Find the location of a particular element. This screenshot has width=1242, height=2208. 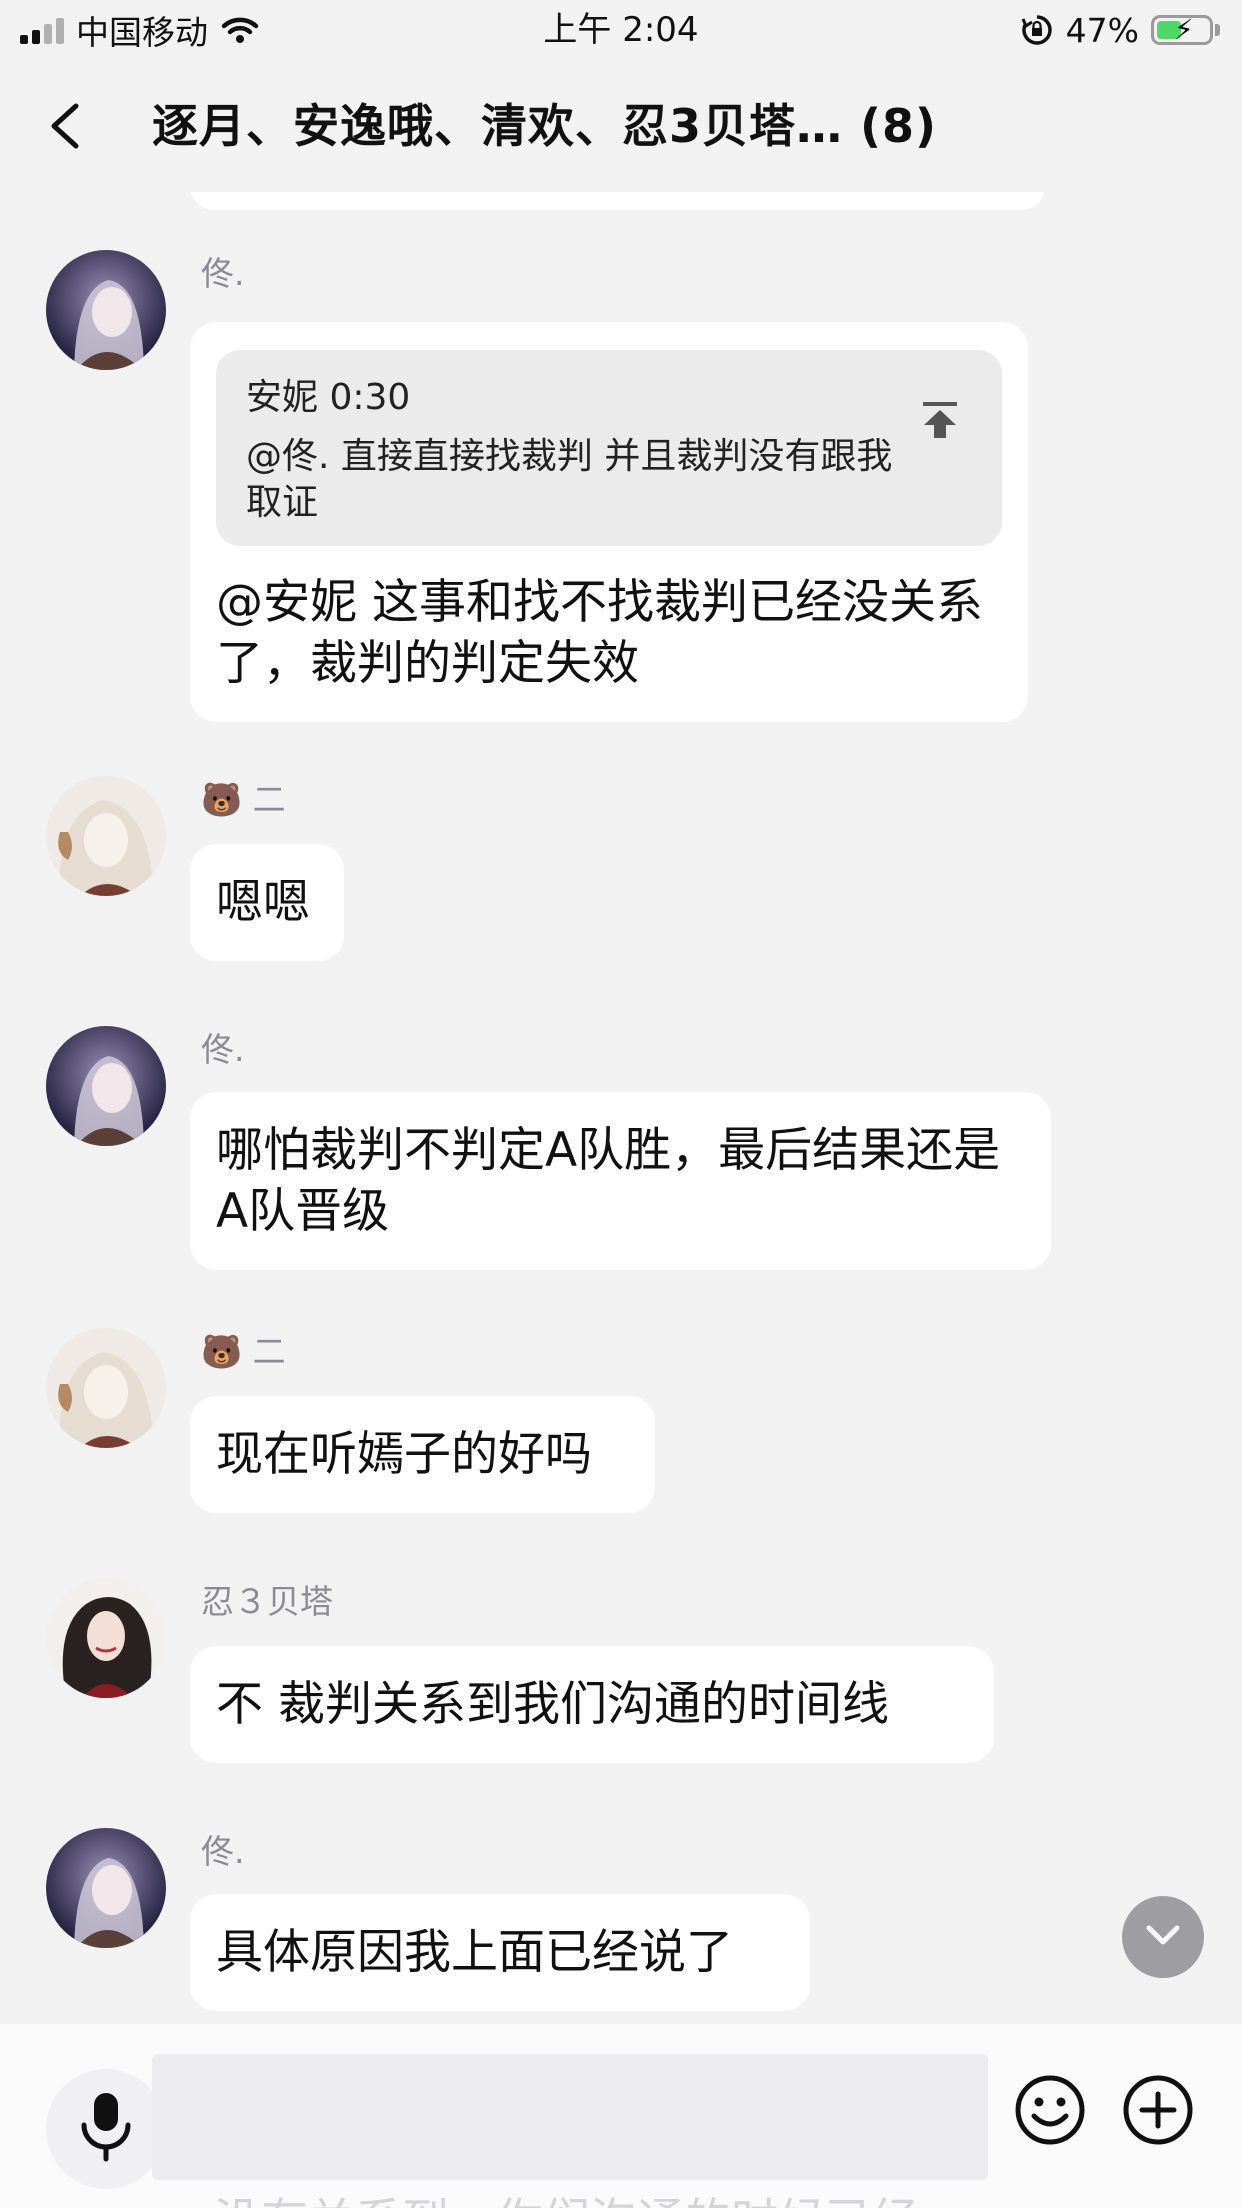

message-bubble: 具体原因我上面已经说了 is located at coordinates (500, 1952).